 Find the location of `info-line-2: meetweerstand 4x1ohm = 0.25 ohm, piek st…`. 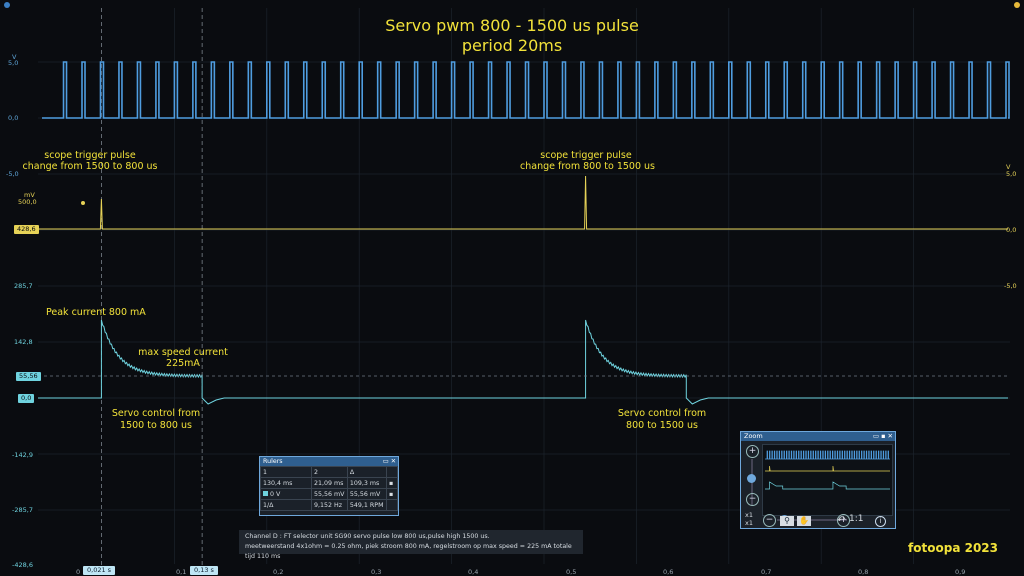

info-line-2: meetweerstand 4x1ohm = 0.25 ohm, piek st… is located at coordinates (408, 551).